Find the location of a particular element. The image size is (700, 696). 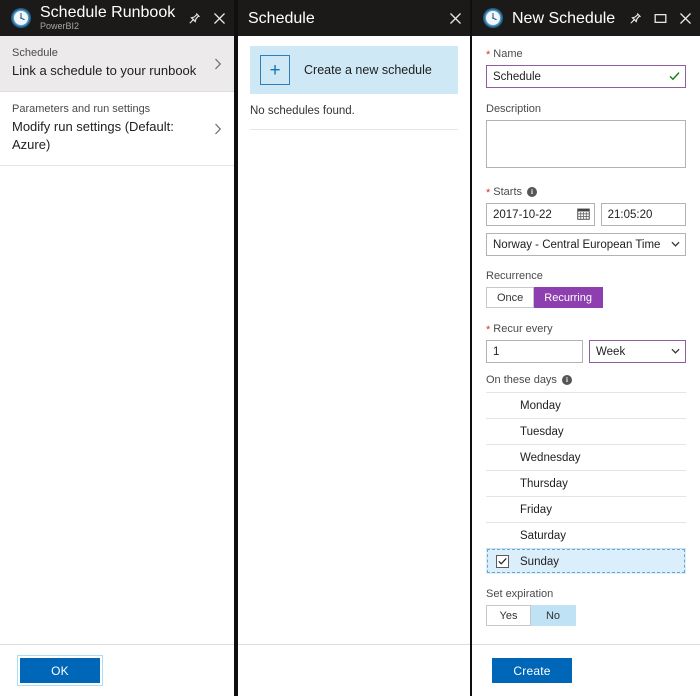

day-row-thursday: Thursday is located at coordinates (586, 483).